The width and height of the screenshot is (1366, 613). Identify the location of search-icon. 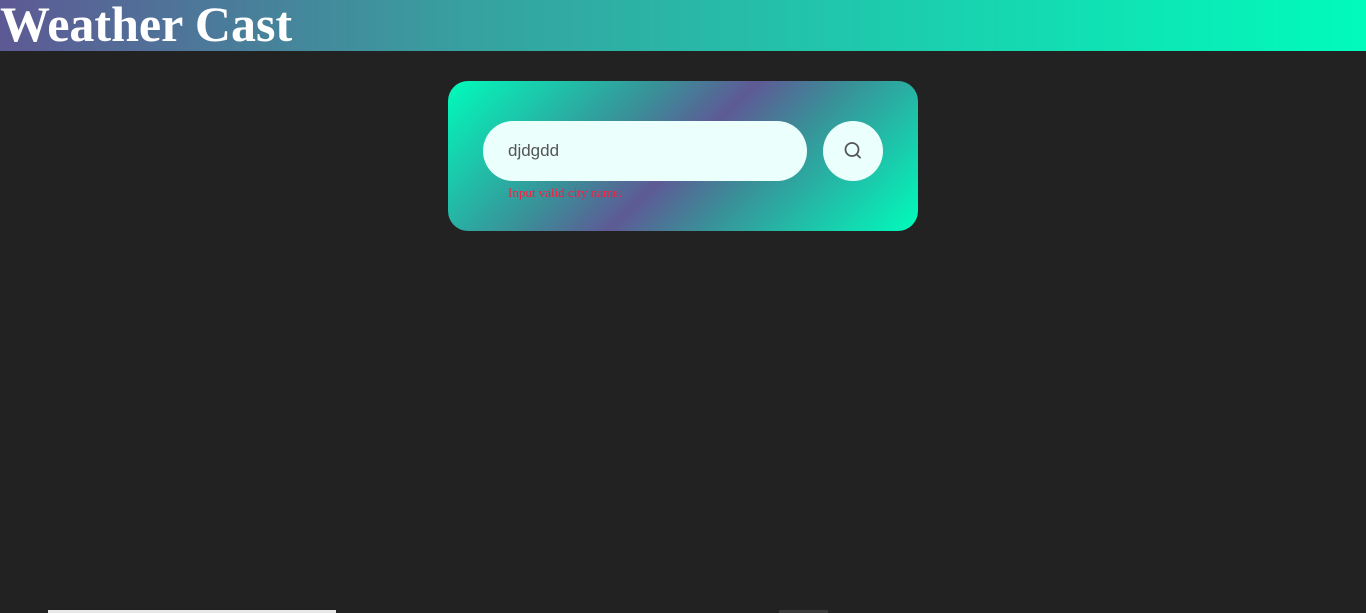
(852, 150).